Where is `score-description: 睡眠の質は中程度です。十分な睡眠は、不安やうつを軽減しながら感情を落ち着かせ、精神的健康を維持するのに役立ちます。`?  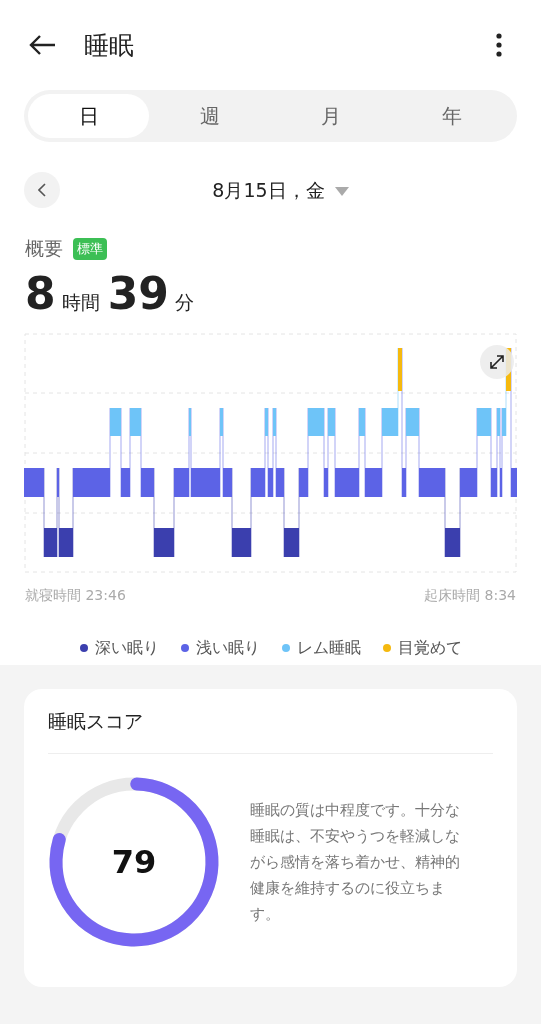 score-description: 睡眠の質は中程度です。十分な睡眠は、不安やうつを軽減しながら感情を落ち着かせ、精神的健康を維持するのに役立ちます。 is located at coordinates (355, 862).